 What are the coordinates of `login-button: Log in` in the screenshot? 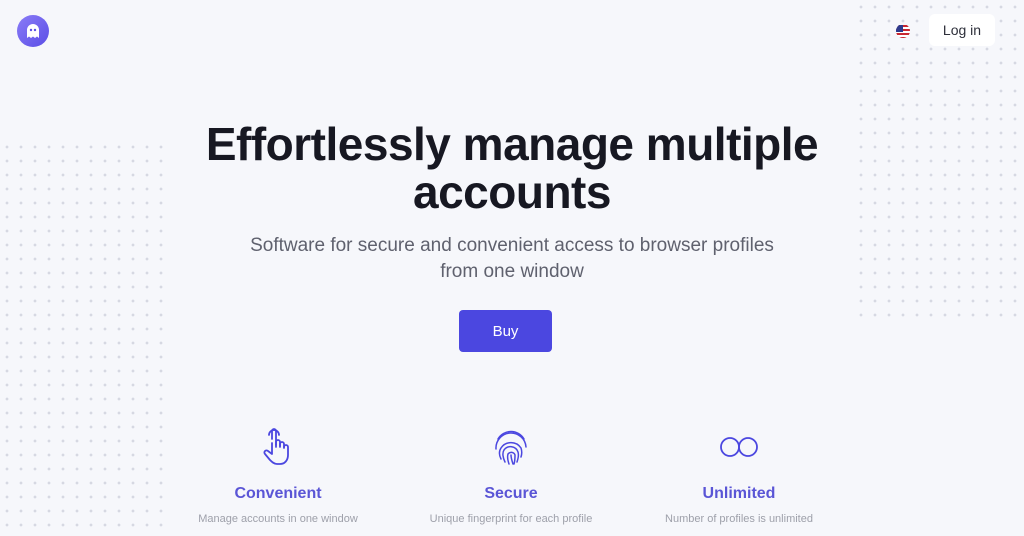 It's located at (962, 30).